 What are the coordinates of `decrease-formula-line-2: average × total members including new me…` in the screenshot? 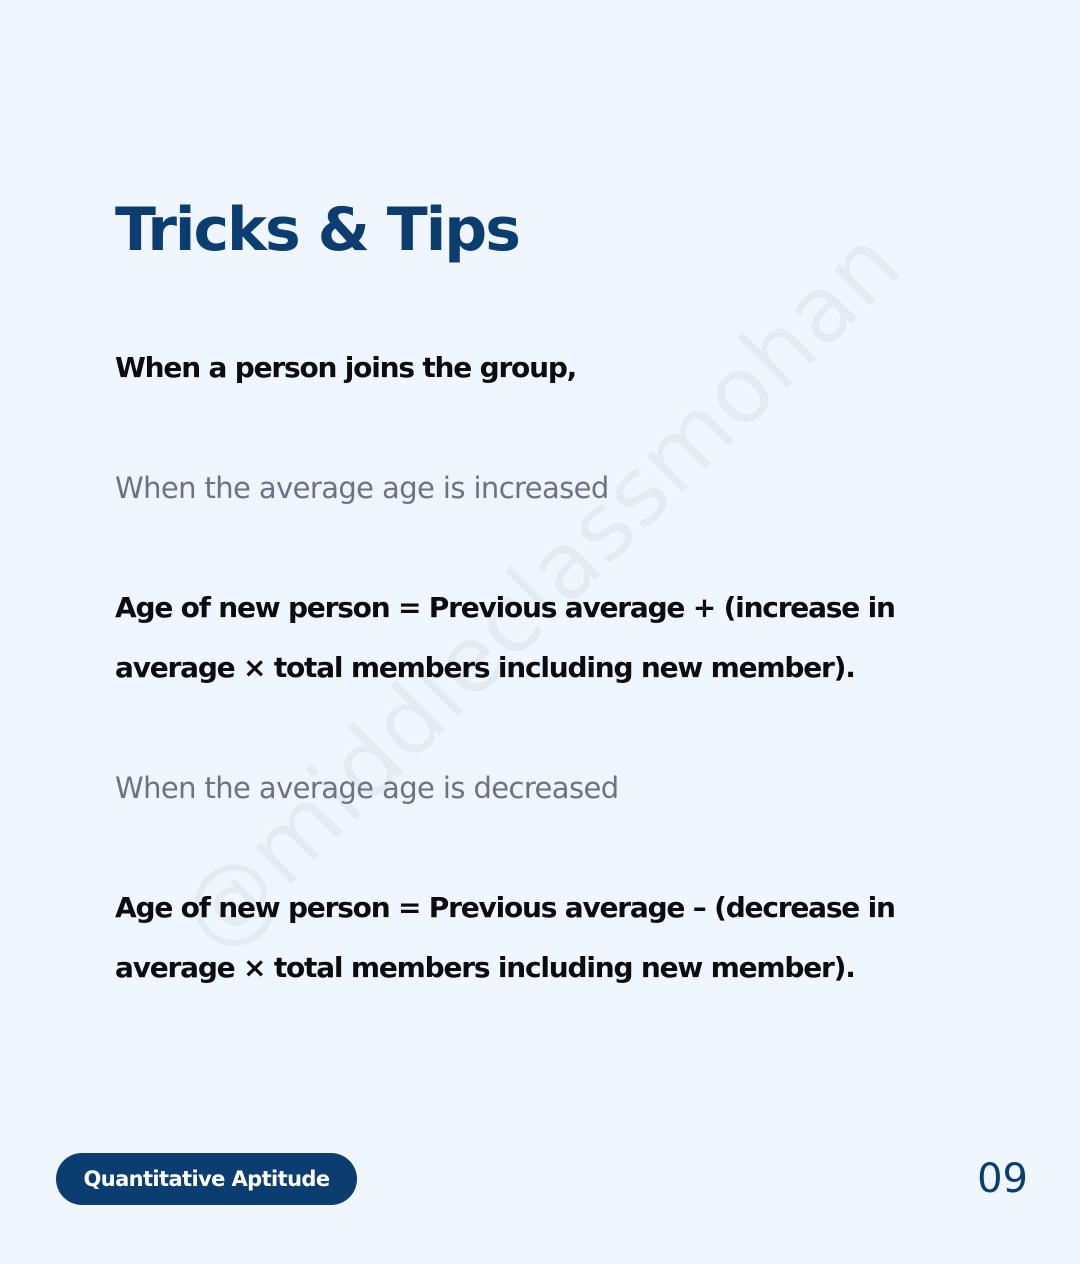 It's located at (485, 967).